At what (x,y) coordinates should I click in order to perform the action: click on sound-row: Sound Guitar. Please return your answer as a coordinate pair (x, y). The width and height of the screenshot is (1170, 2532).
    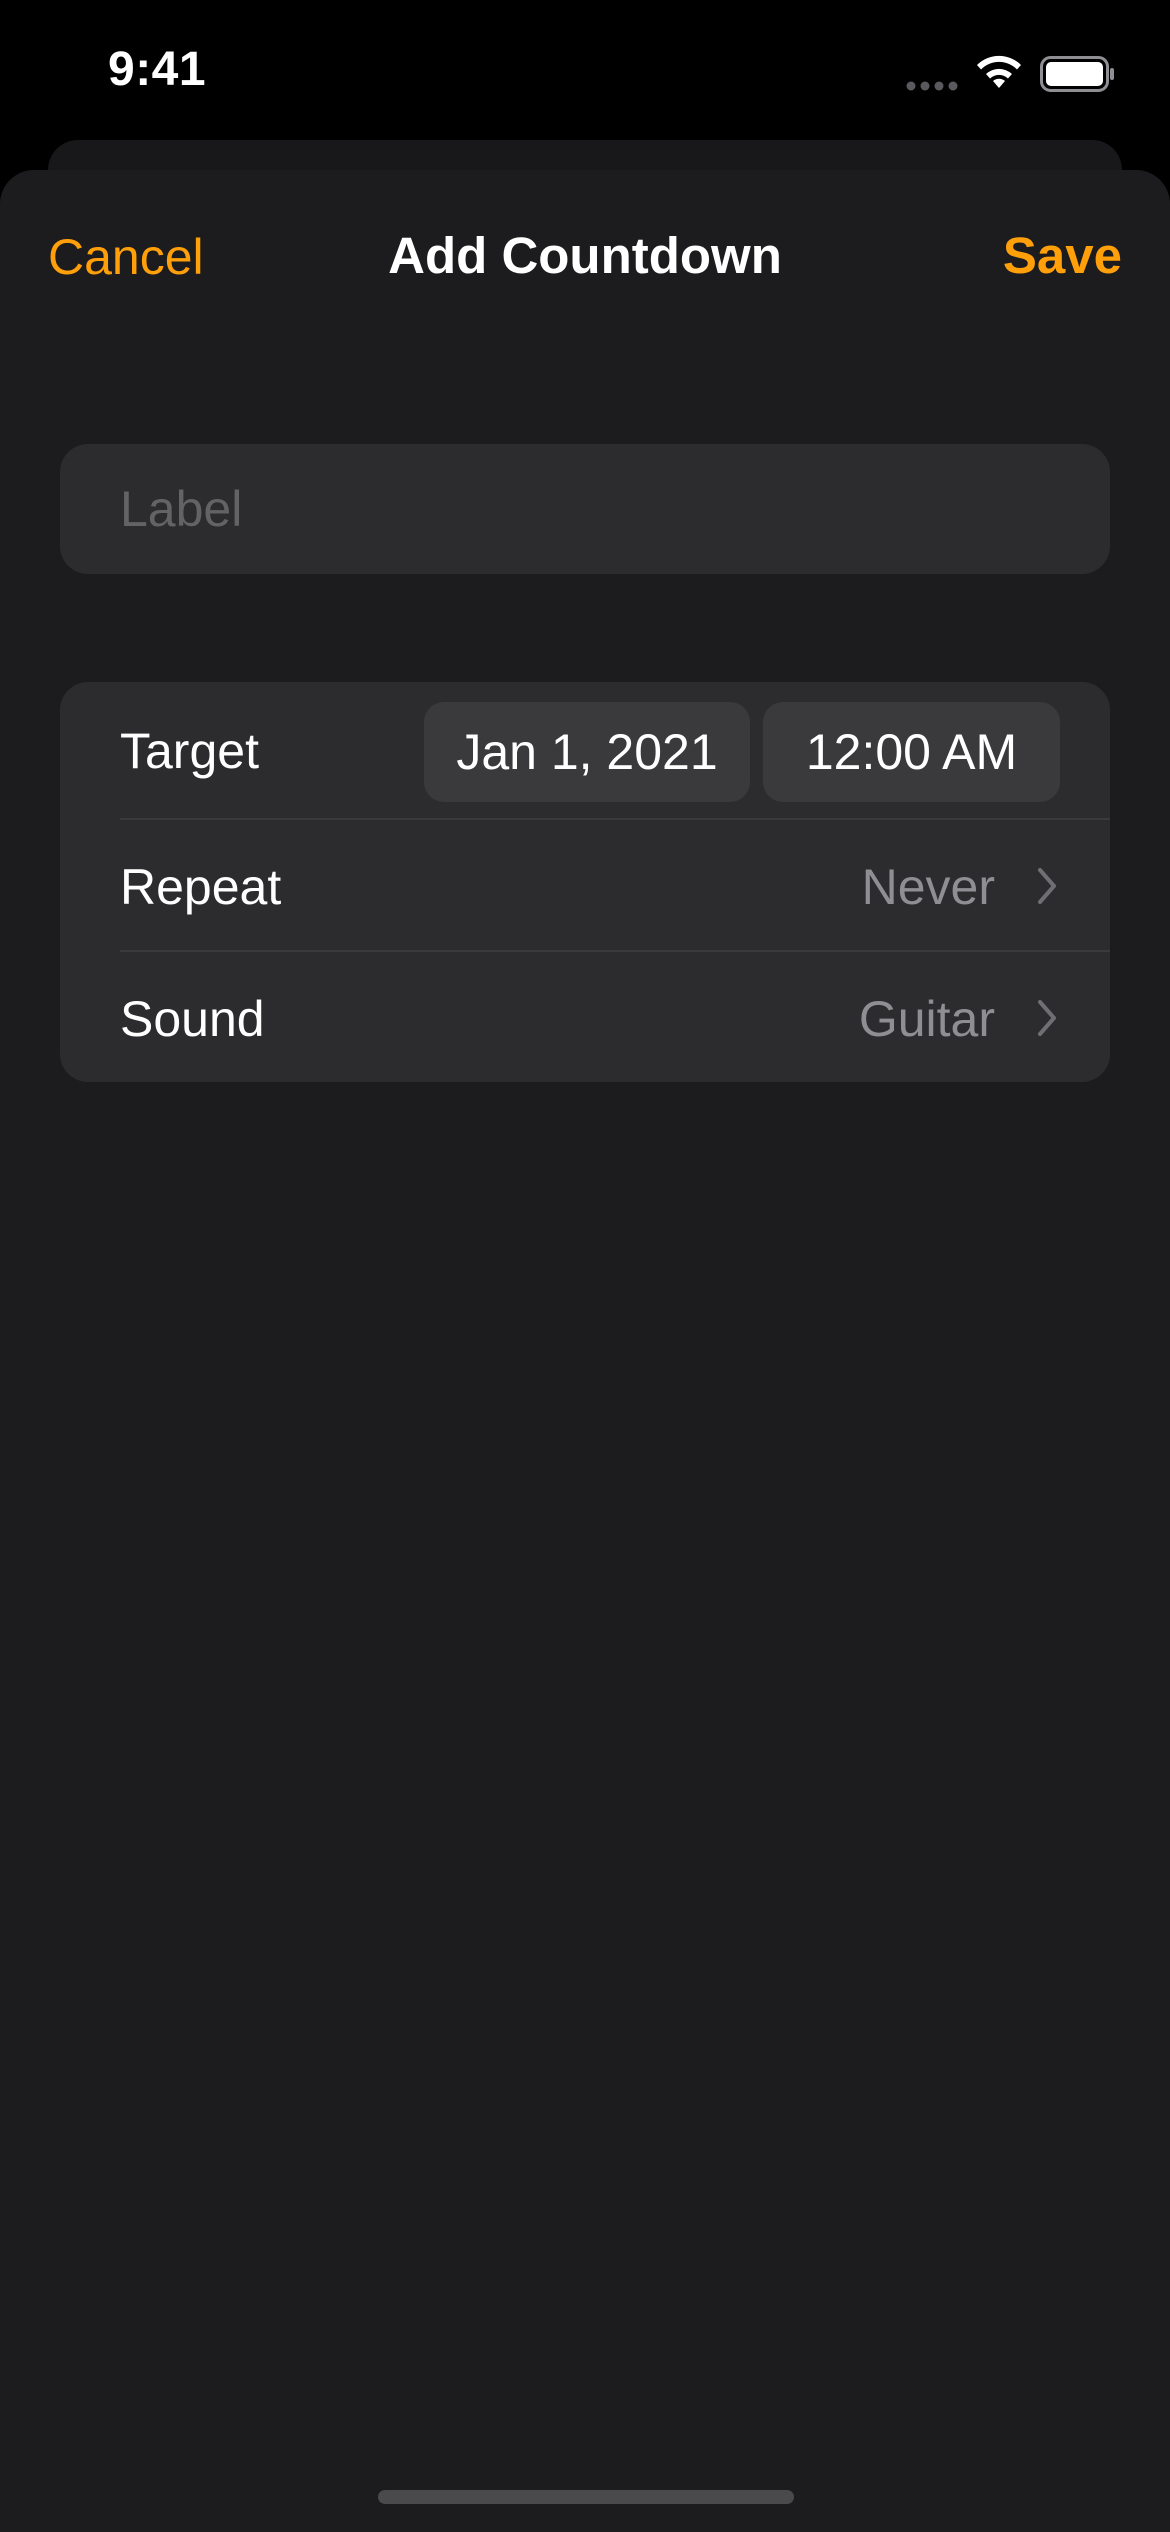
    Looking at the image, I should click on (585, 1017).